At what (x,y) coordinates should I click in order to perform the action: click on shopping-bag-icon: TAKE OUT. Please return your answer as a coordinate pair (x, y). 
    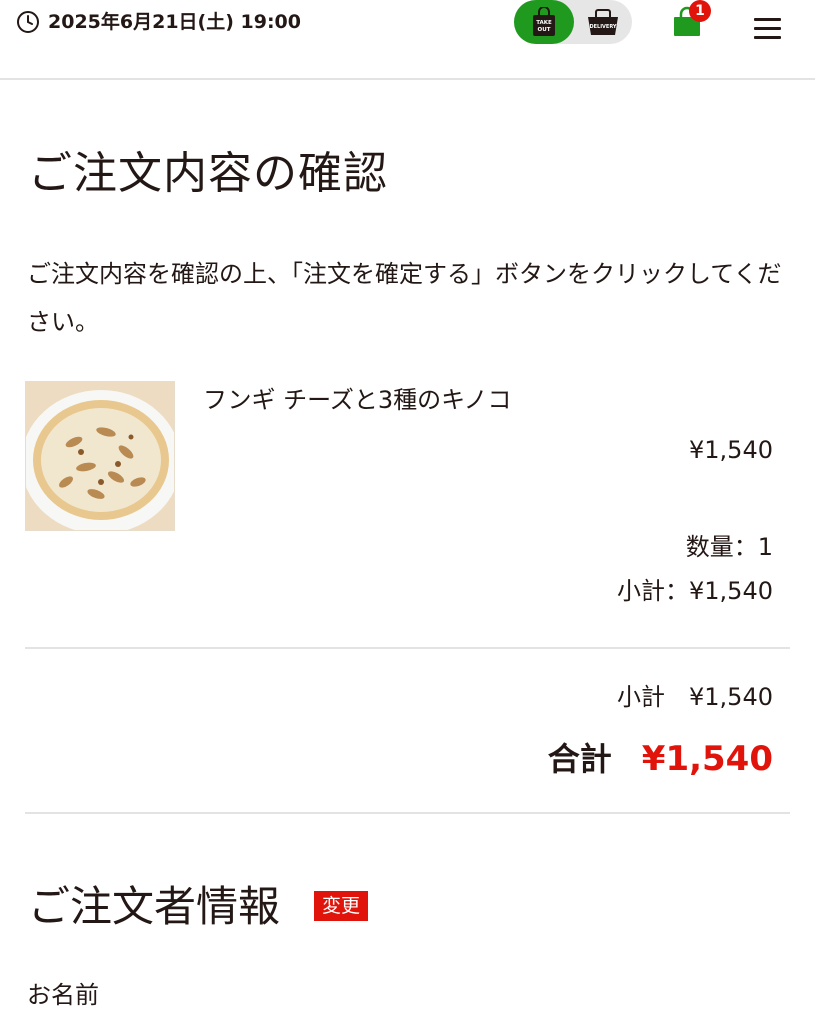
    Looking at the image, I should click on (544, 21).